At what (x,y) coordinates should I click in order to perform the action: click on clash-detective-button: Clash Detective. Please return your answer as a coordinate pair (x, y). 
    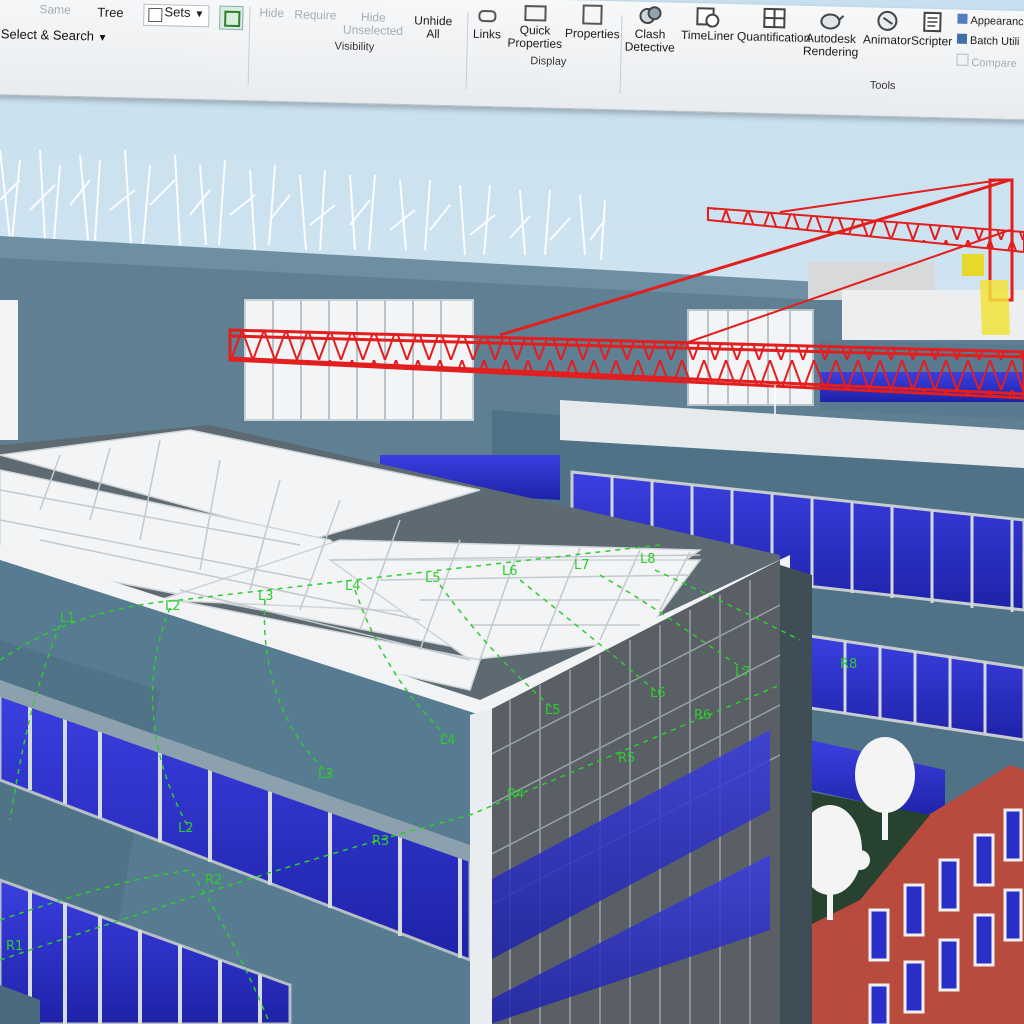
    Looking at the image, I should click on (650, 29).